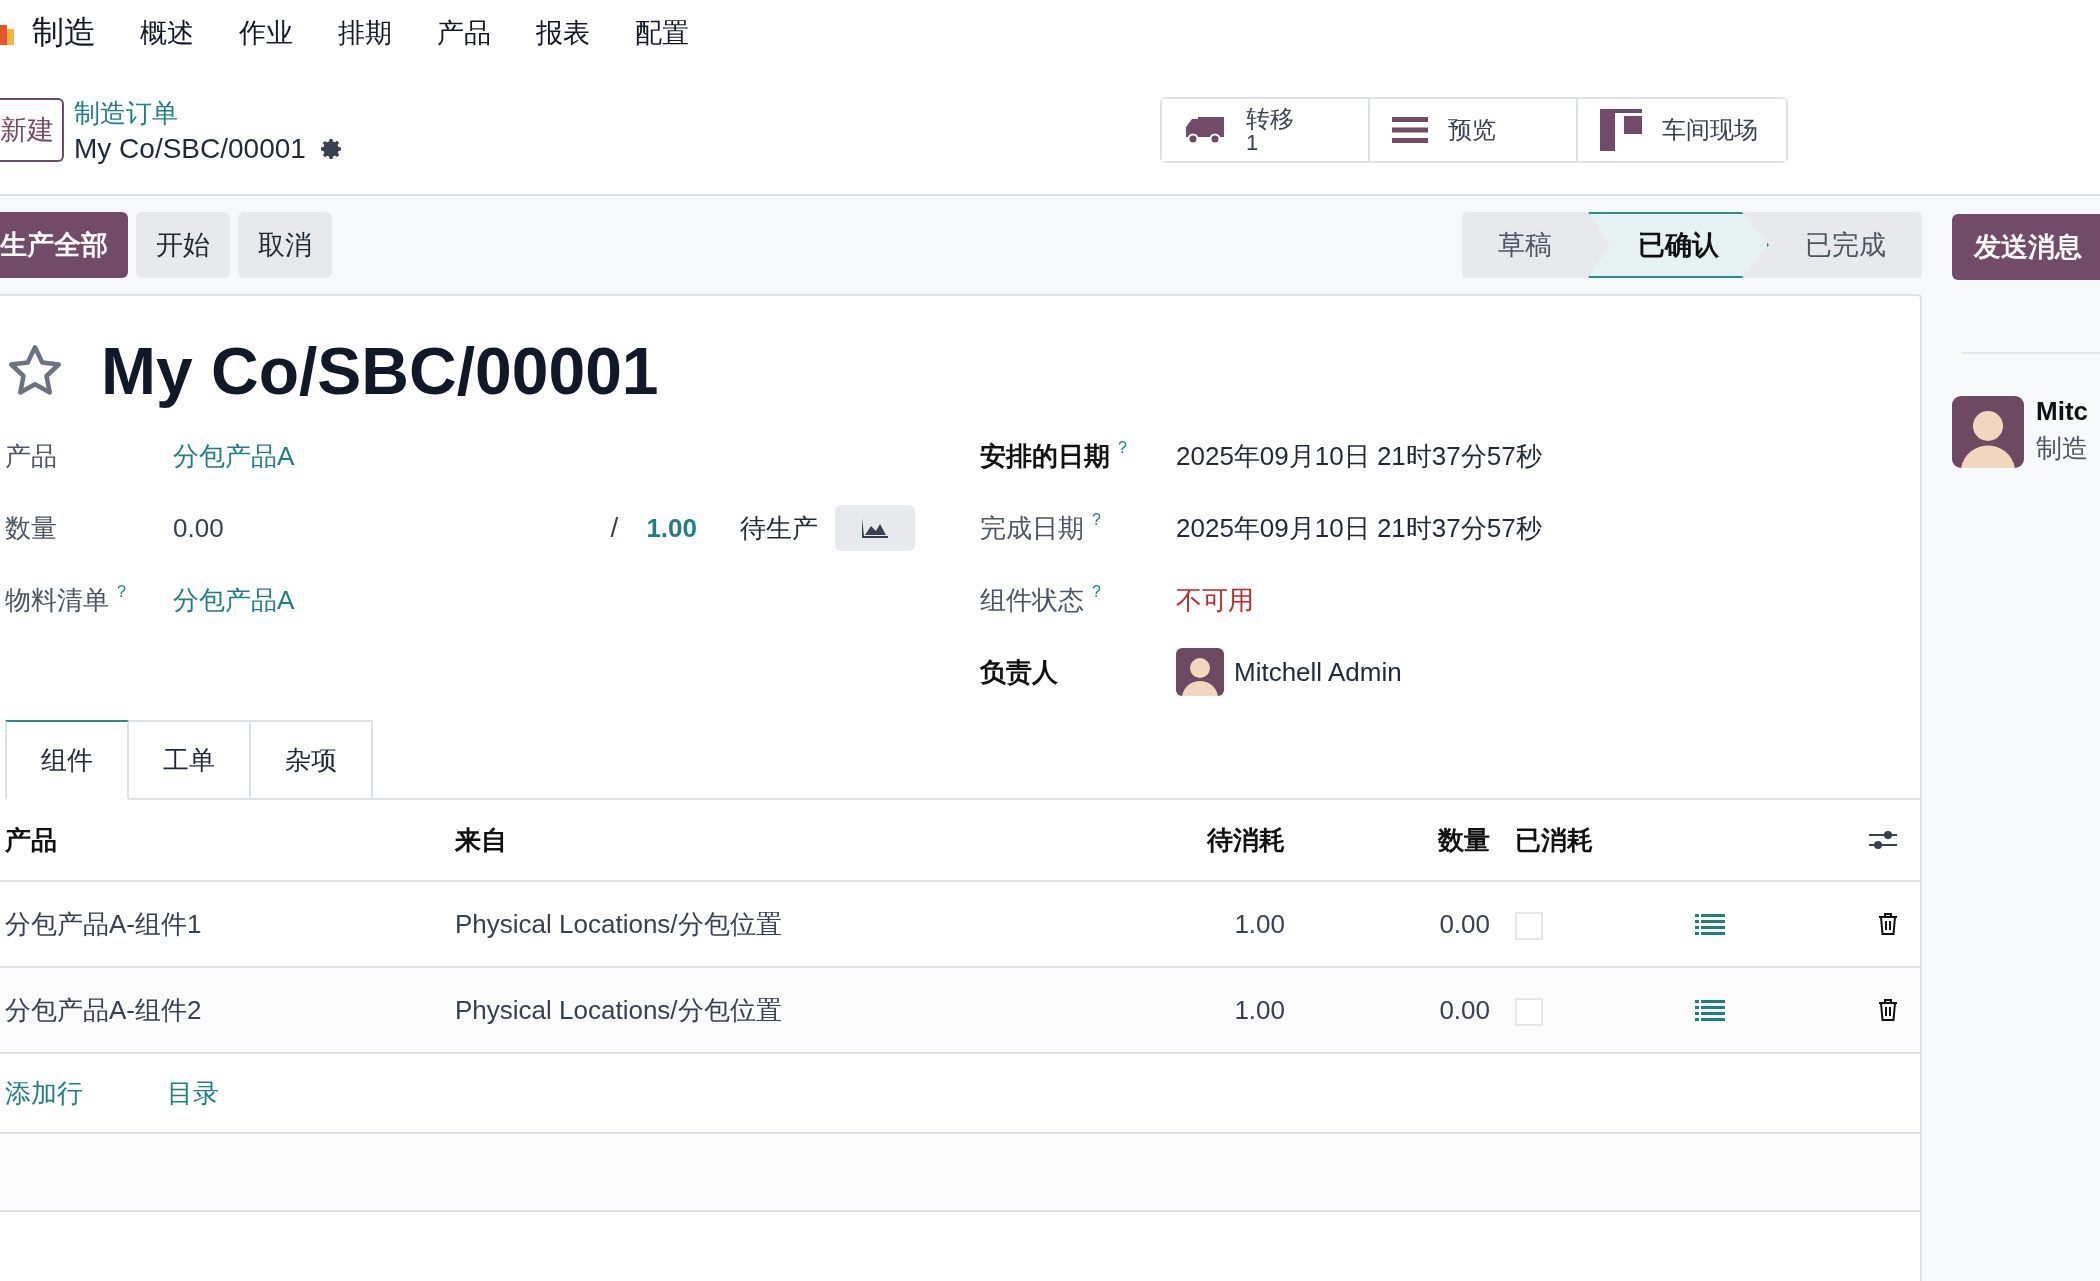  Describe the element at coordinates (1845, 245) in the screenshot. I see `status-step: 已完成` at that location.